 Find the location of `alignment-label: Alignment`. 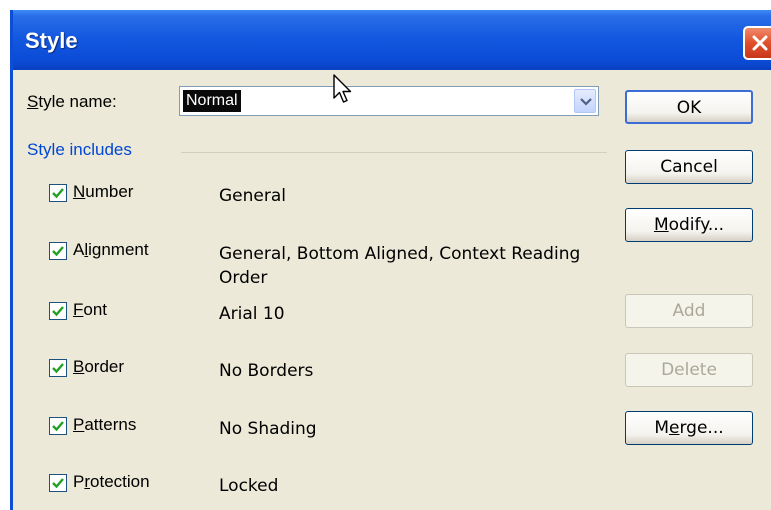

alignment-label: Alignment is located at coordinates (111, 249).